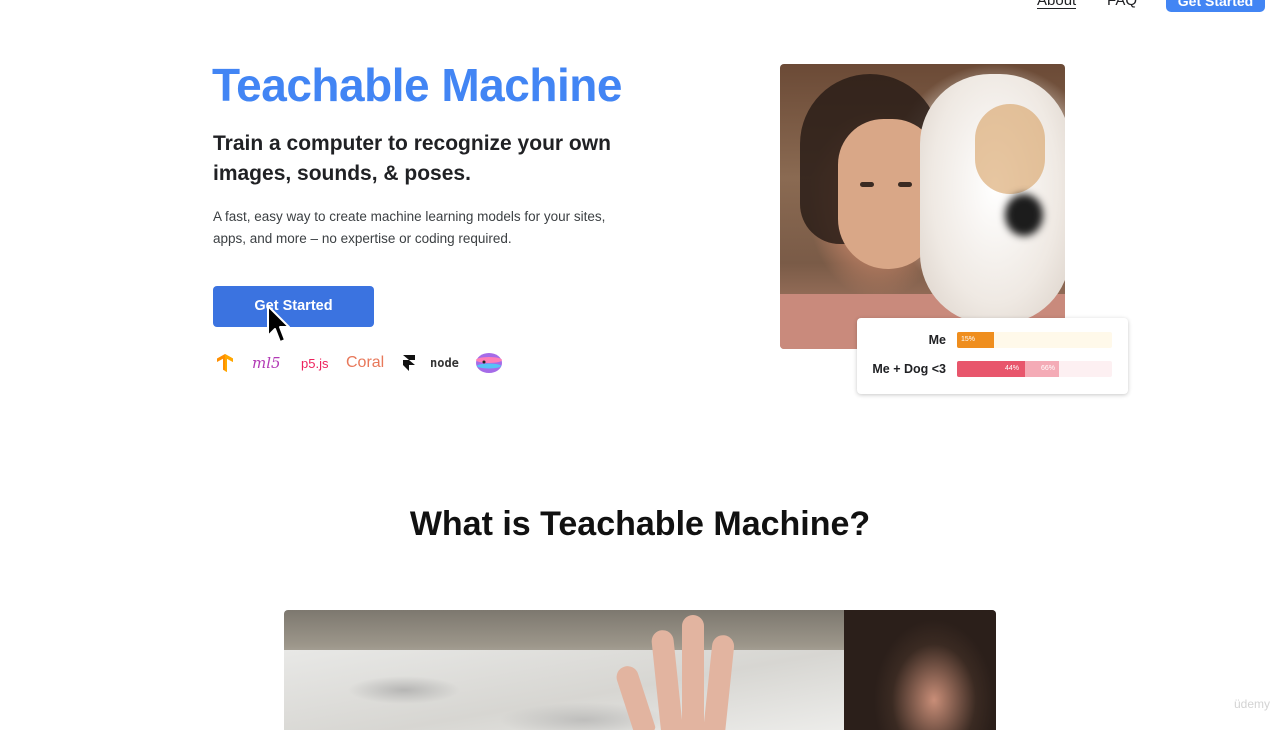 The height and width of the screenshot is (730, 1280). I want to click on nodejs-logo: node, so click(444, 363).